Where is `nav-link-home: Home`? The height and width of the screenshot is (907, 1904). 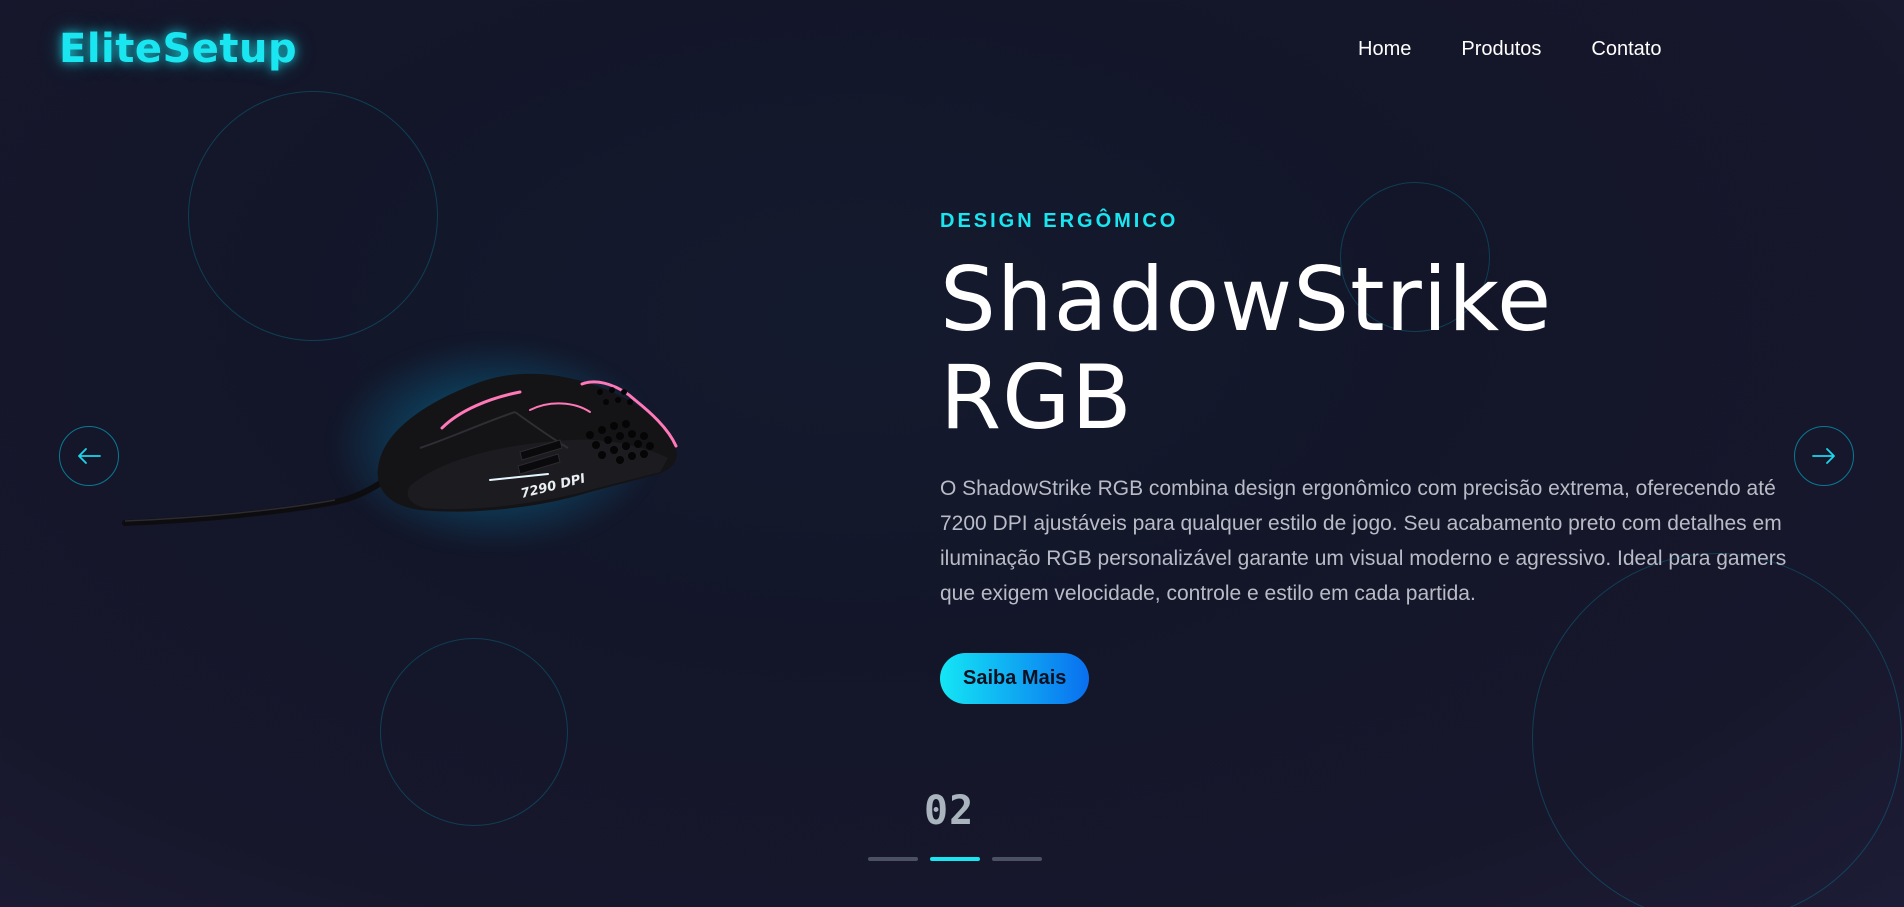 nav-link-home: Home is located at coordinates (1384, 49).